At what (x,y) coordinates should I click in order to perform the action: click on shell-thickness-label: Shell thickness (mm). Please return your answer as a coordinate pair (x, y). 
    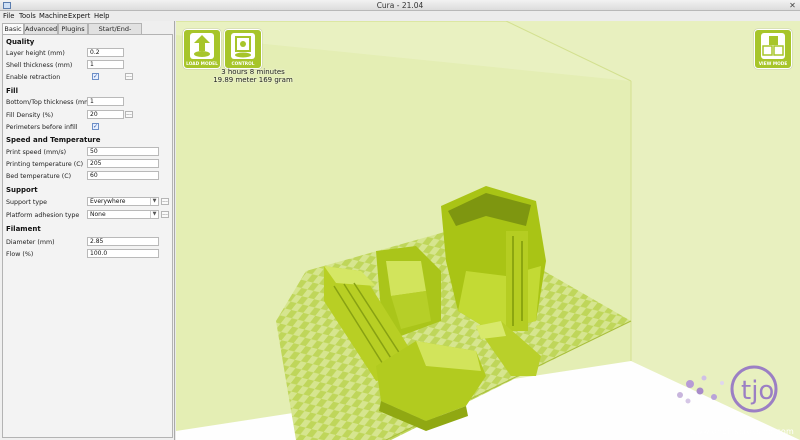
    Looking at the image, I should click on (39, 65).